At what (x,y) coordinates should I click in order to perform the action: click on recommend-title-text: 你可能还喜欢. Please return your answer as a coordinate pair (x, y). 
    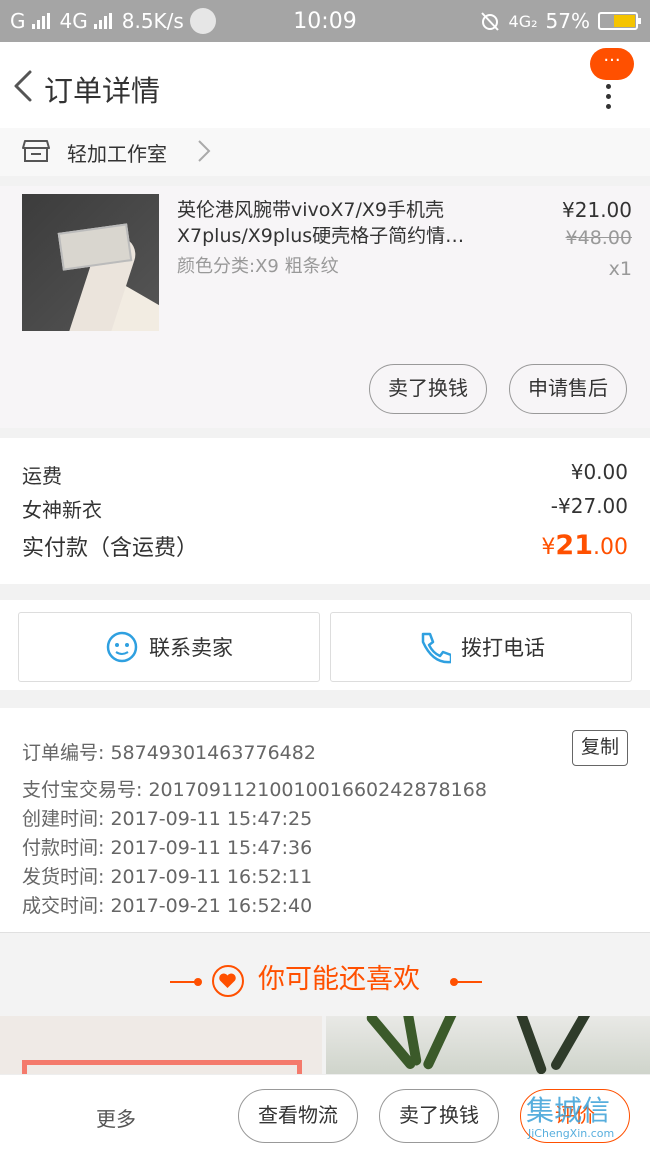
    Looking at the image, I should click on (339, 979).